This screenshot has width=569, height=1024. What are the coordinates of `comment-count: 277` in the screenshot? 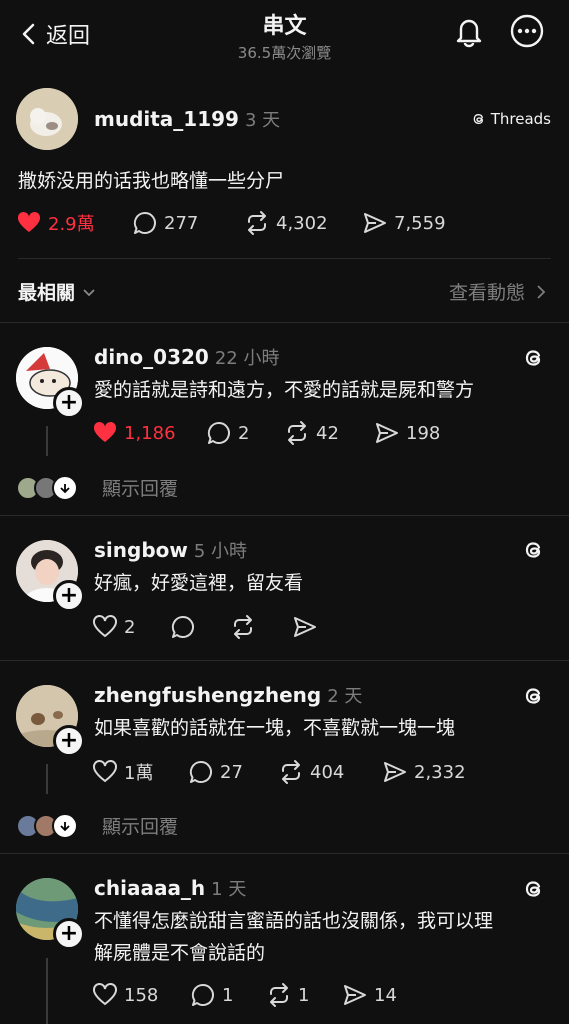 It's located at (181, 223).